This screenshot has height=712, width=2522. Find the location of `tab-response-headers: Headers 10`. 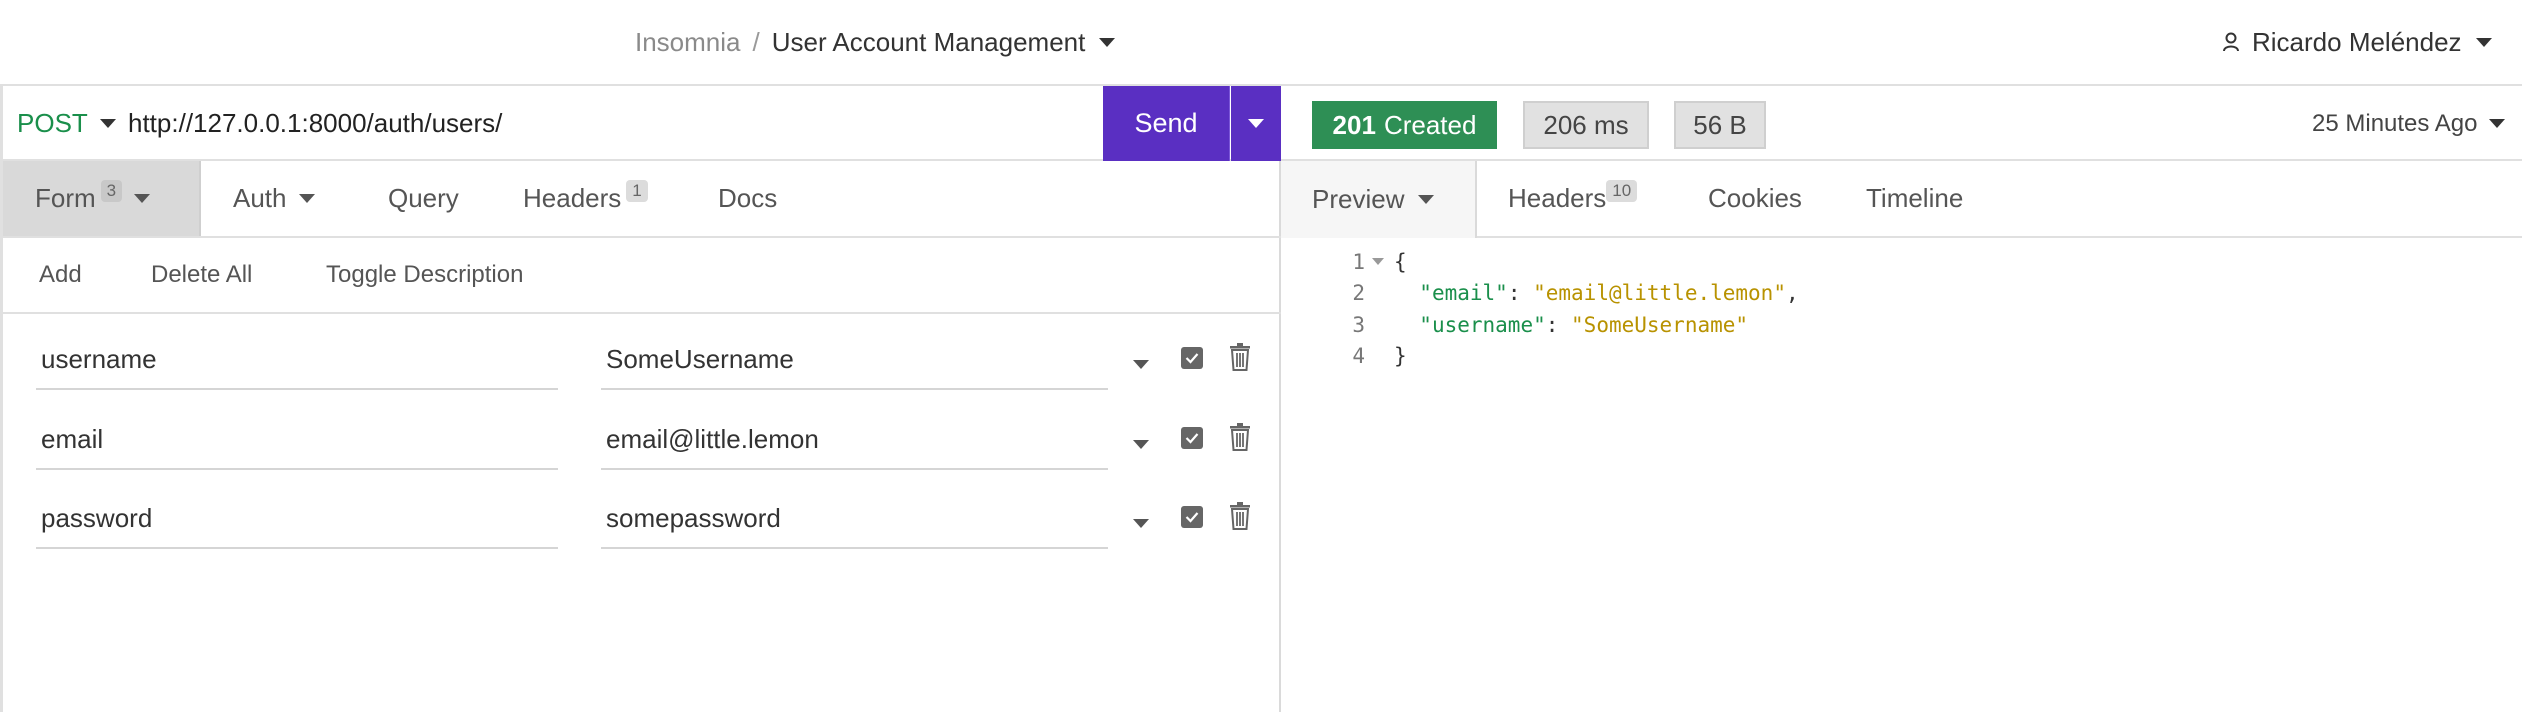

tab-response-headers: Headers 10 is located at coordinates (1573, 198).